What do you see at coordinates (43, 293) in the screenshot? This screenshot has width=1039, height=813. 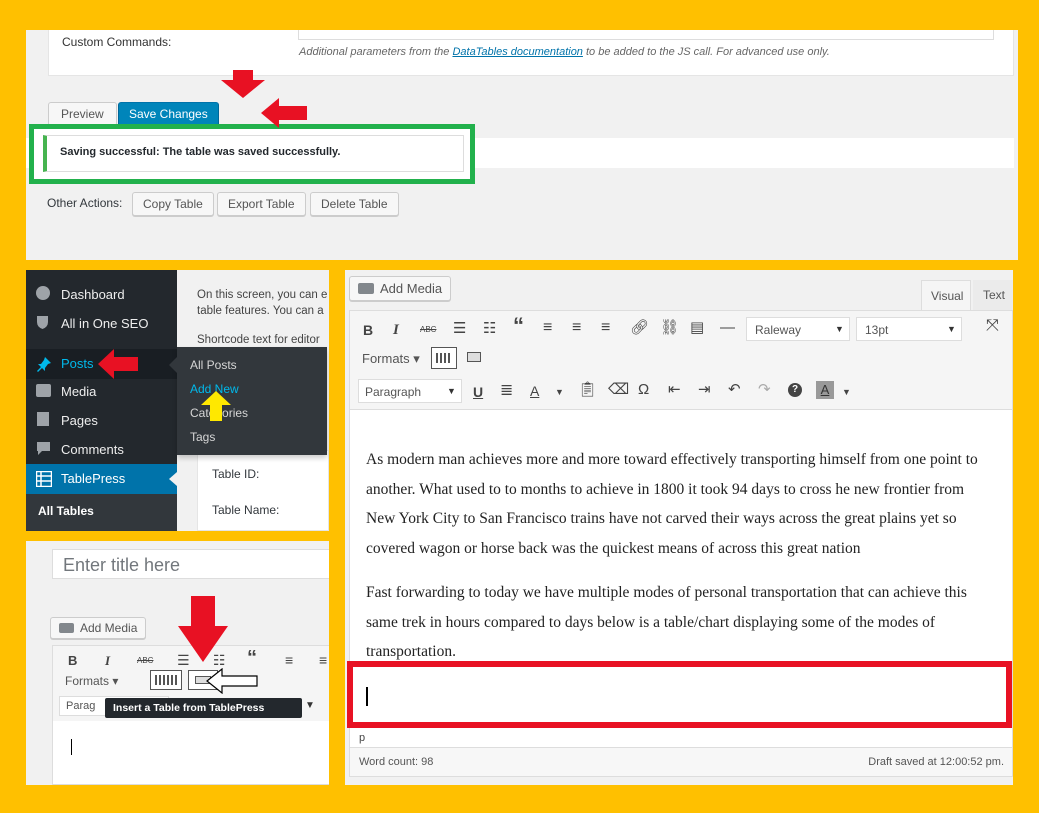 I see `dashboard-icon` at bounding box center [43, 293].